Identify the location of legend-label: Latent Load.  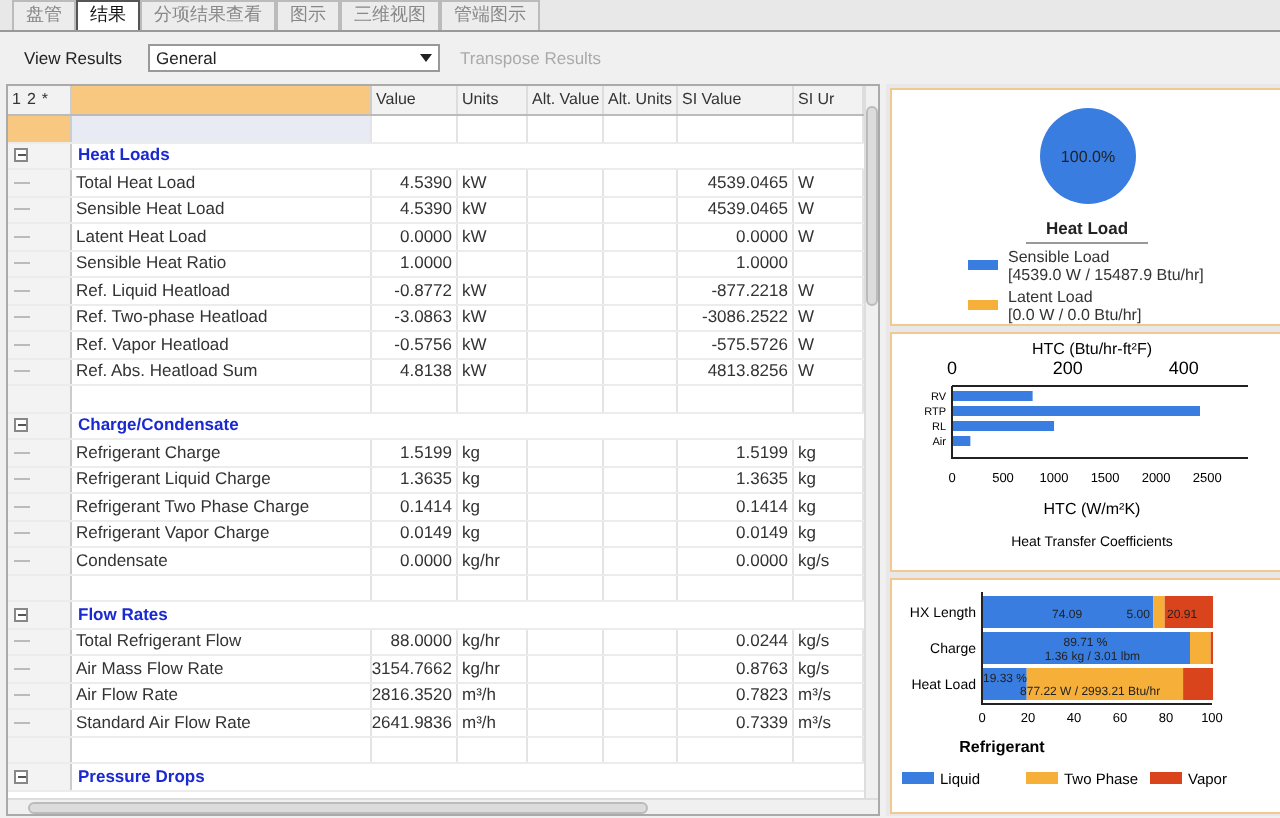
(1051, 296).